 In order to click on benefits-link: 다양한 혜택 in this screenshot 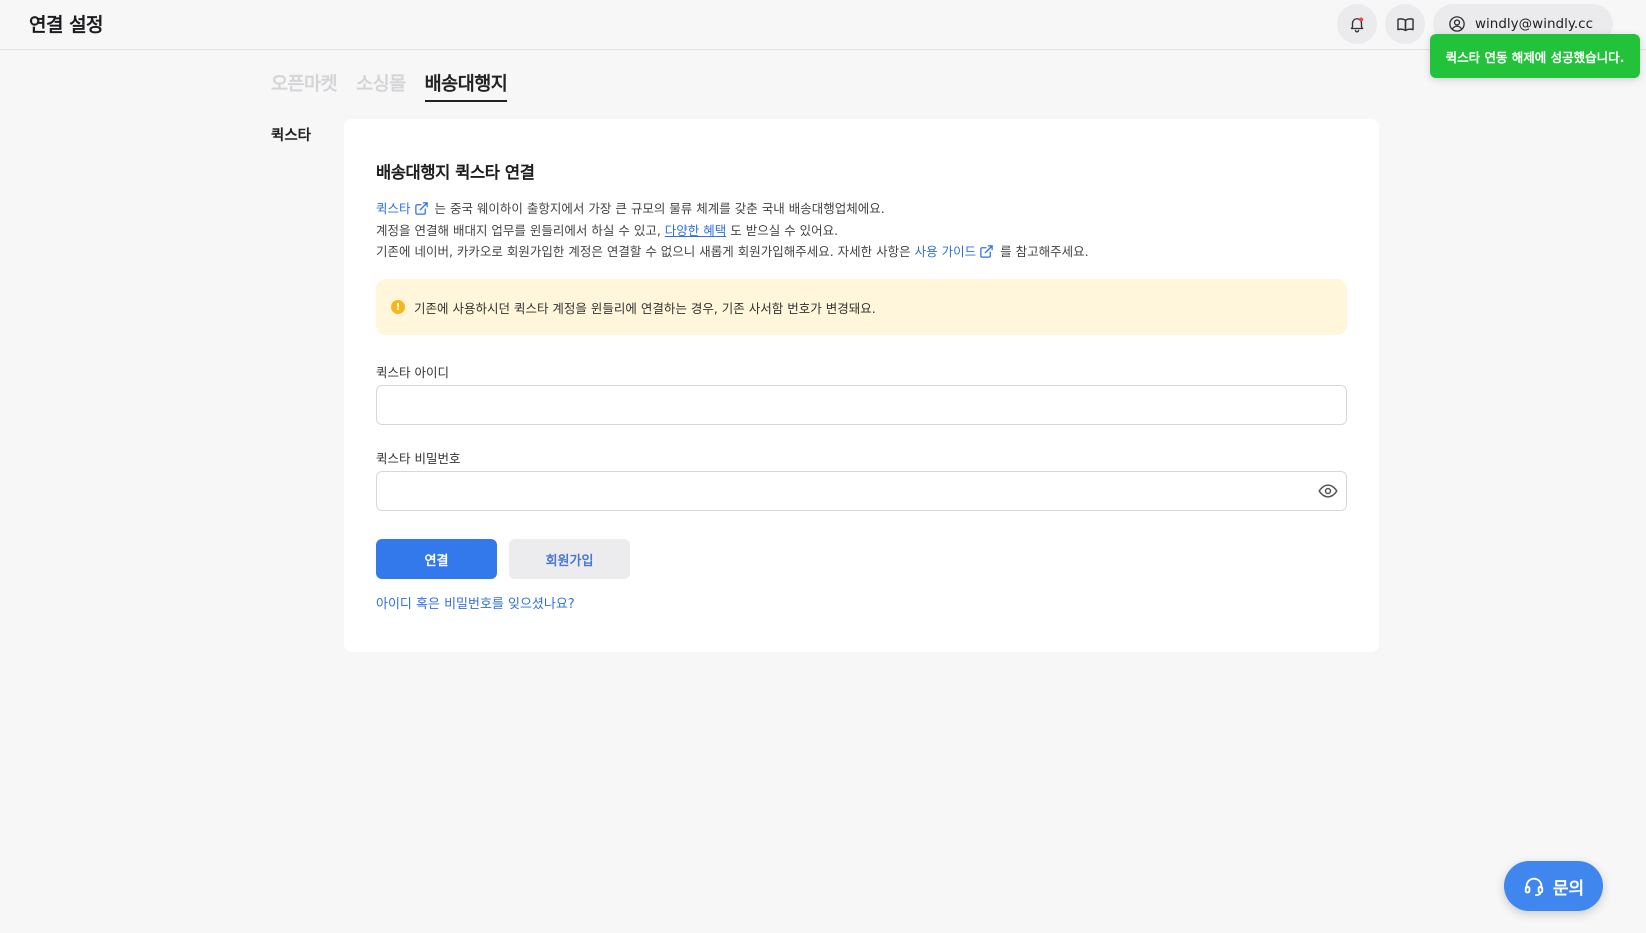, I will do `click(695, 230)`.